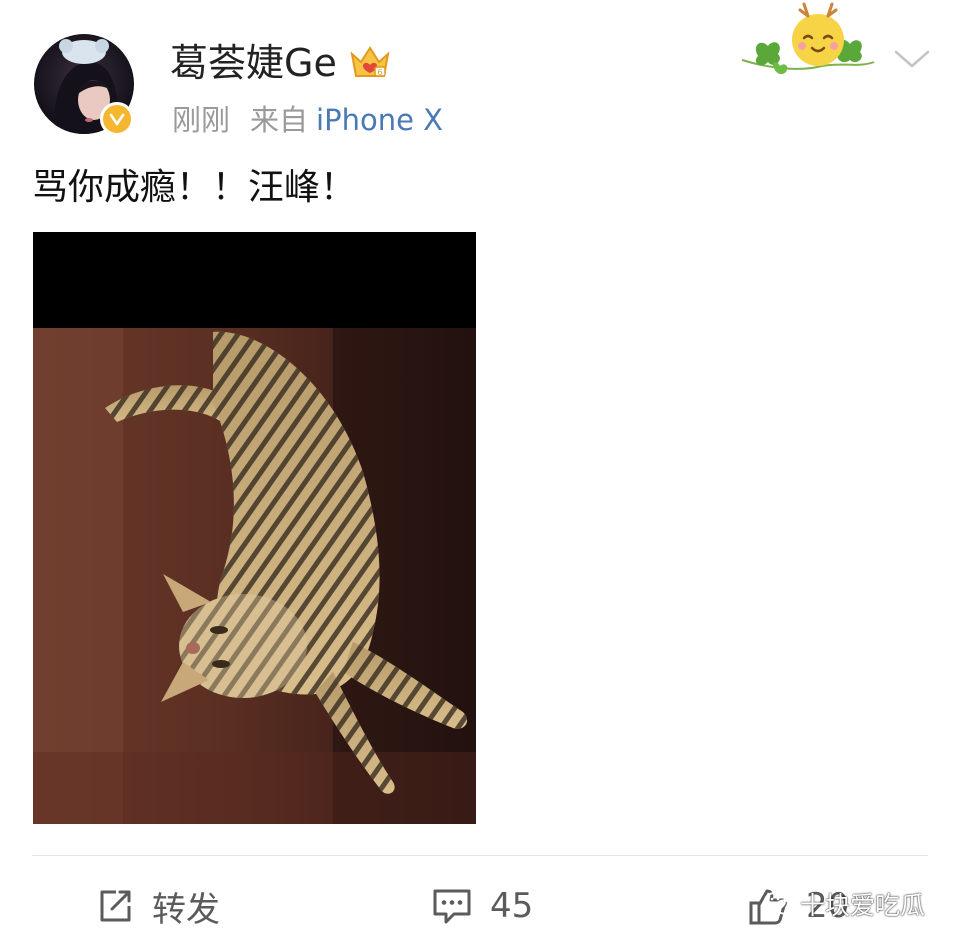 This screenshot has width=960, height=944. Describe the element at coordinates (482, 906) in the screenshot. I see `comment-button: 45` at that location.